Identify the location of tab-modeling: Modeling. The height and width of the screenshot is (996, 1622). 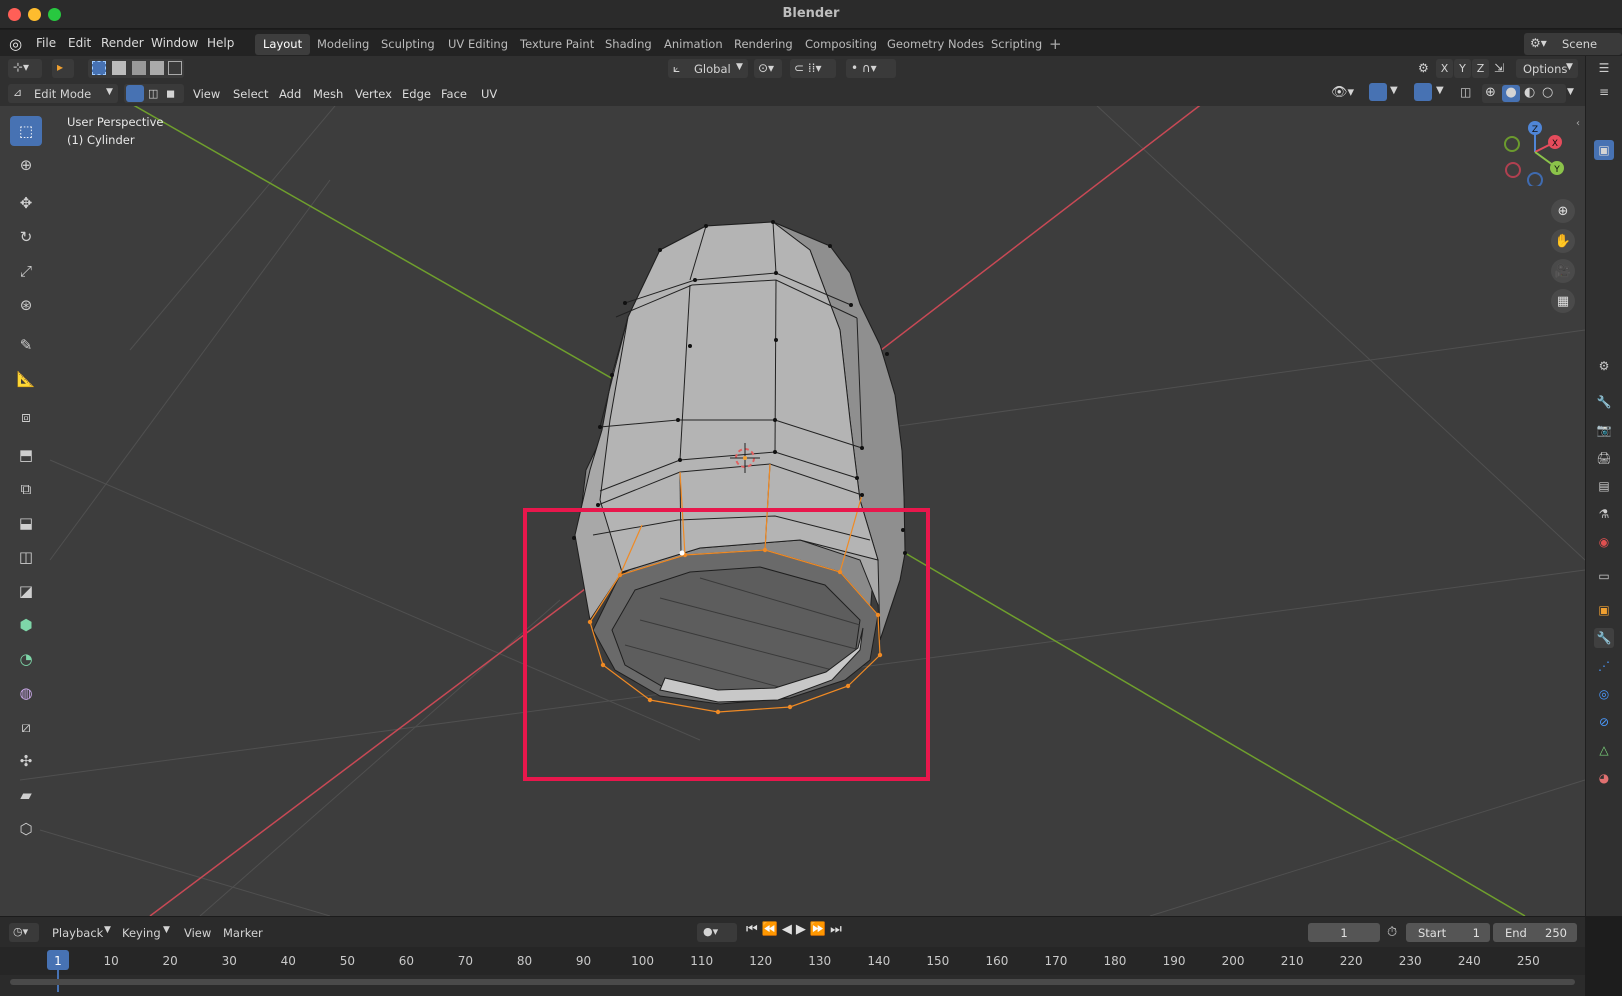
(343, 44).